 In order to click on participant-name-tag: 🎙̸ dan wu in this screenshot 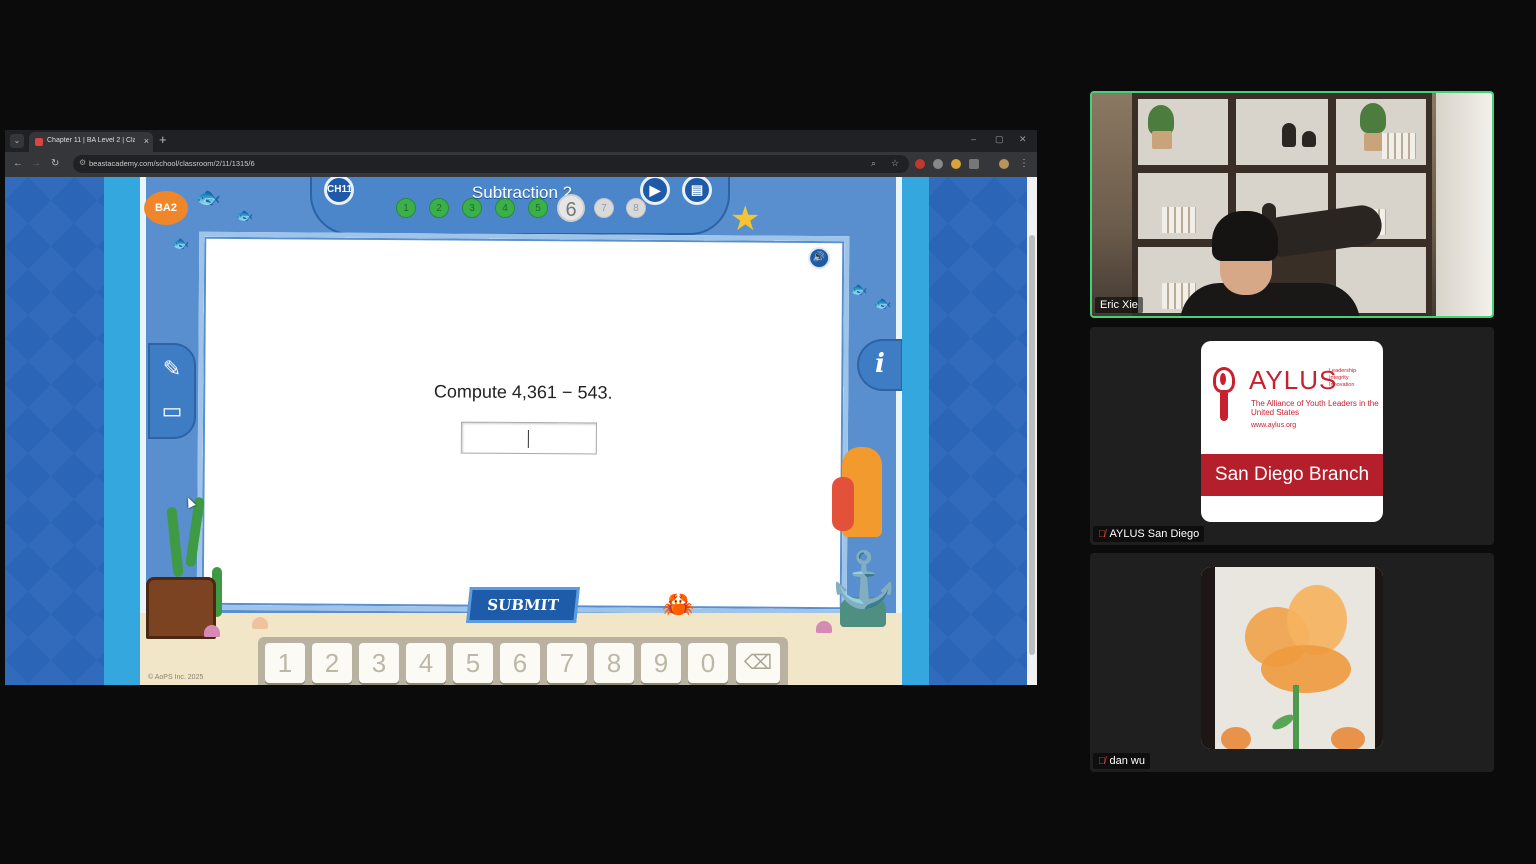, I will do `click(1121, 761)`.